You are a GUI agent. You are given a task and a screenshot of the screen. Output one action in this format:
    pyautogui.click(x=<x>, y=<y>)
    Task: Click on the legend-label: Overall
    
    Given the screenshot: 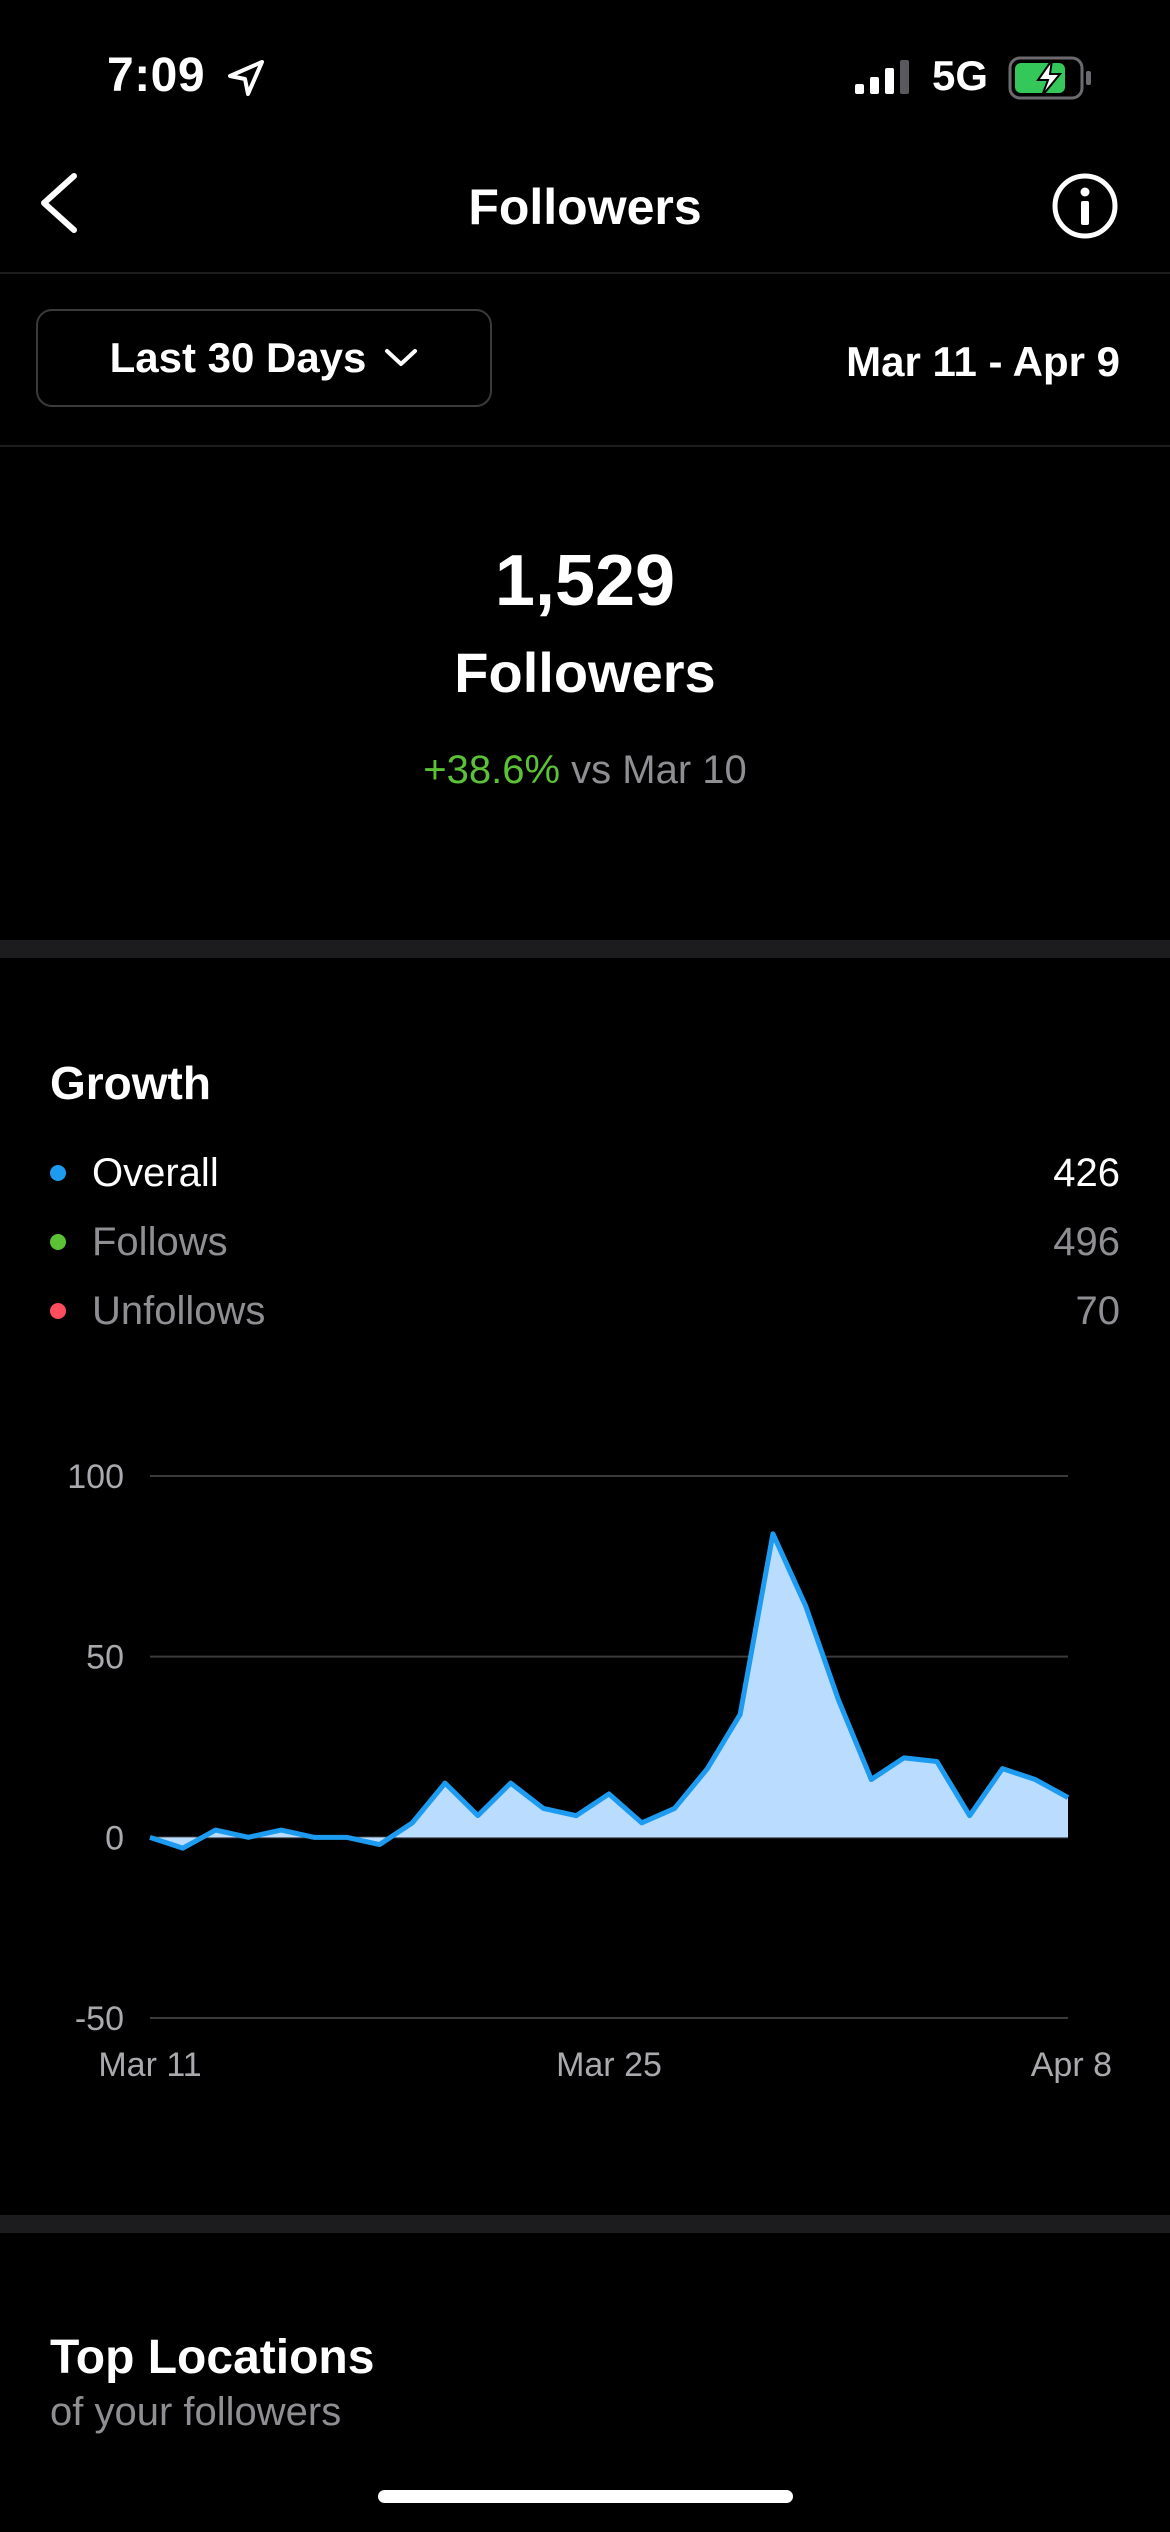 What is the action you would take?
    pyautogui.click(x=155, y=1172)
    